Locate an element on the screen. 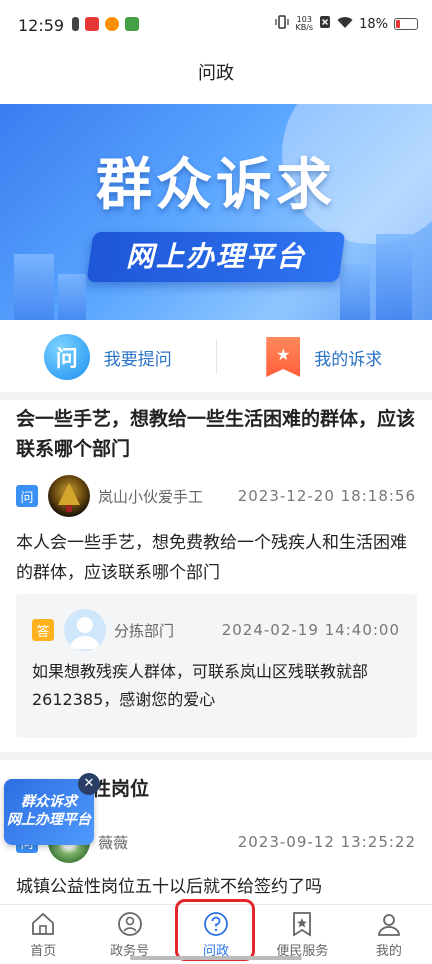 The image size is (432, 964). floating-promo: 群众诉求 网上办理平台 ✕ is located at coordinates (52, 809).